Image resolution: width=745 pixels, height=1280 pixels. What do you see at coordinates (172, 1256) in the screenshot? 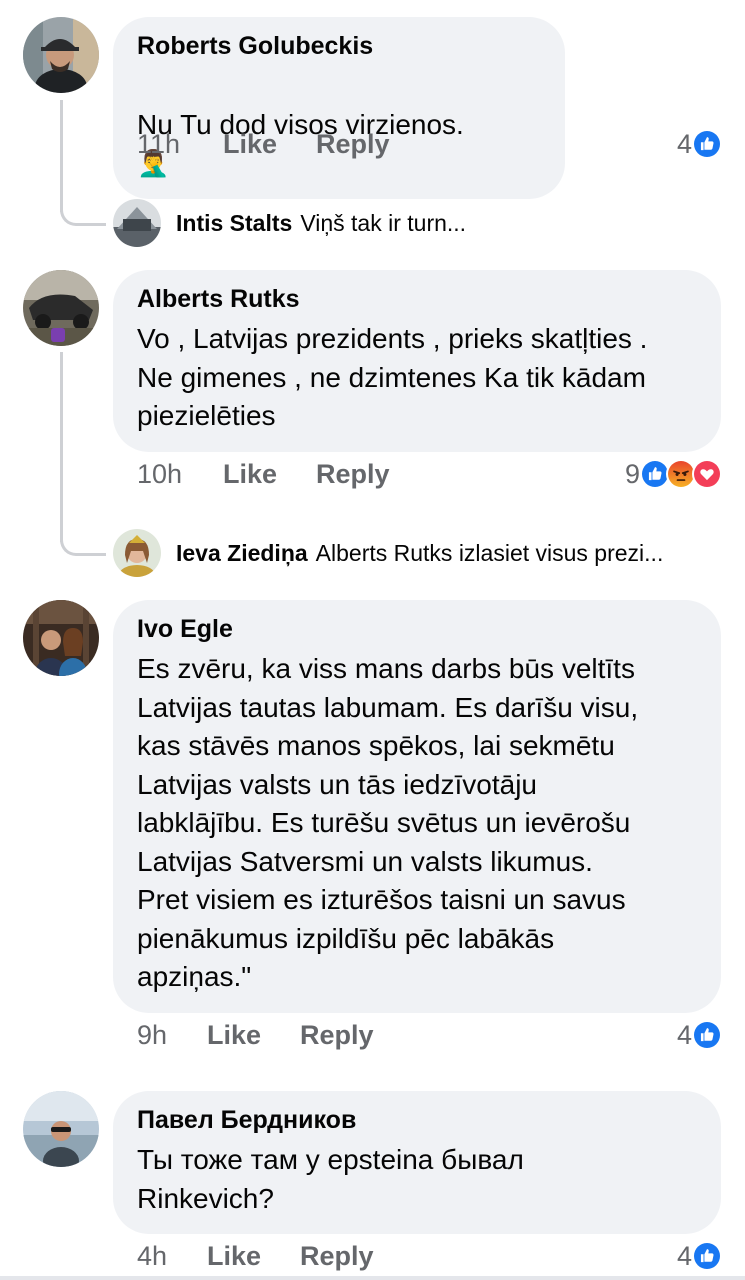
I see `comment-time: 4h` at bounding box center [172, 1256].